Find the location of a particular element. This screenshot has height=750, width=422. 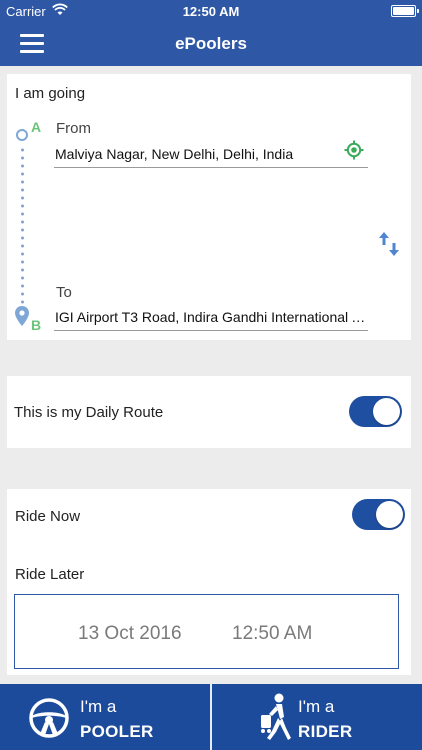

daily-route-toggle is located at coordinates (375, 411).